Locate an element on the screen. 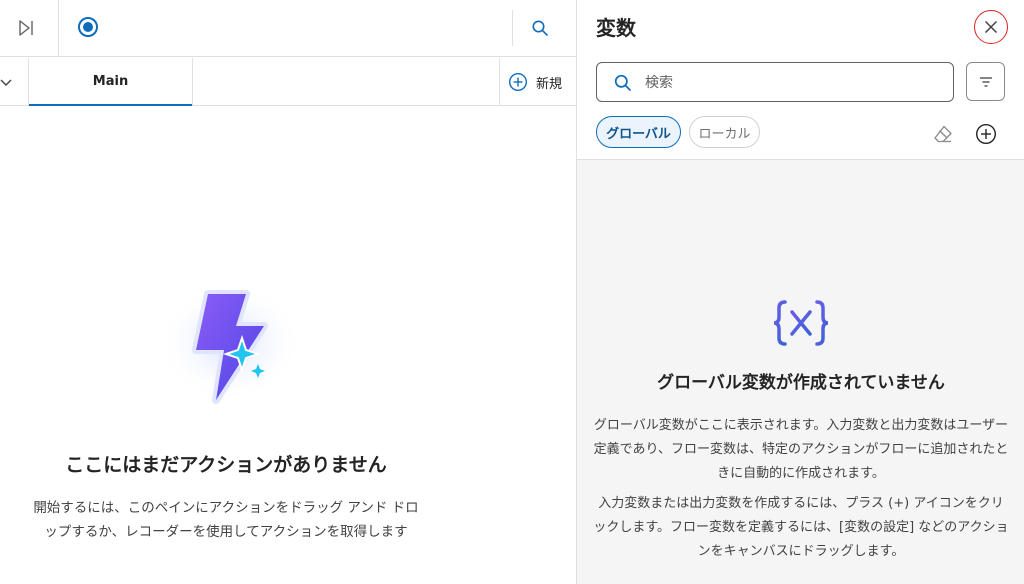  search-input is located at coordinates (790, 83).